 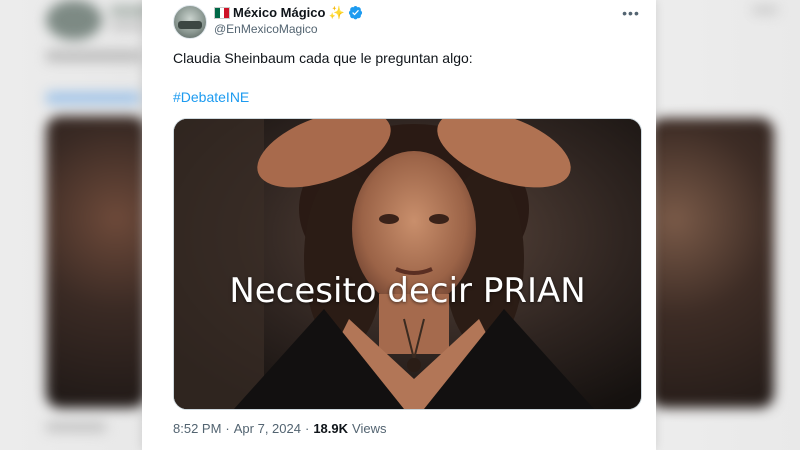 I want to click on tweet-meta: 8:52 PM · Apr 7, 2024 · 18.9K Views, so click(x=279, y=428).